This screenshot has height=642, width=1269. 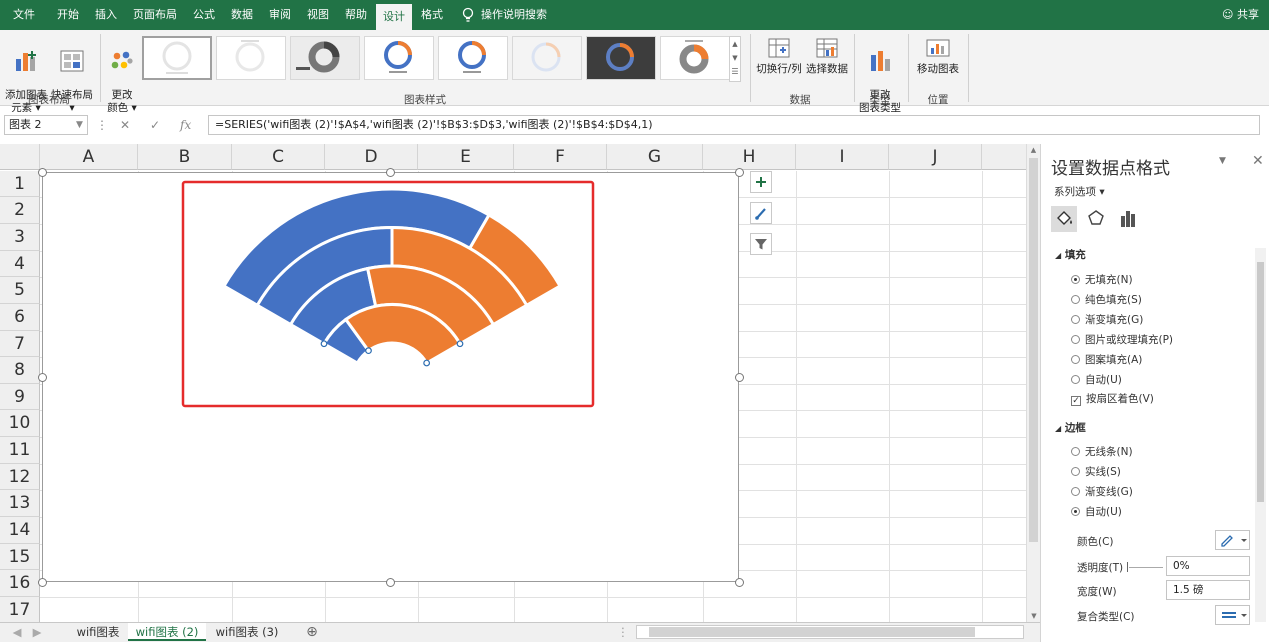 I want to click on add-sheet-icon: ⊕, so click(x=312, y=632).